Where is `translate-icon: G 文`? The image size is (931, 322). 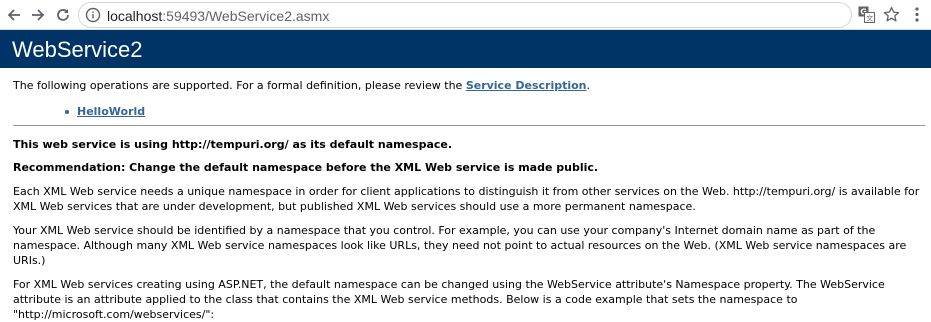 translate-icon: G 文 is located at coordinates (866, 14).